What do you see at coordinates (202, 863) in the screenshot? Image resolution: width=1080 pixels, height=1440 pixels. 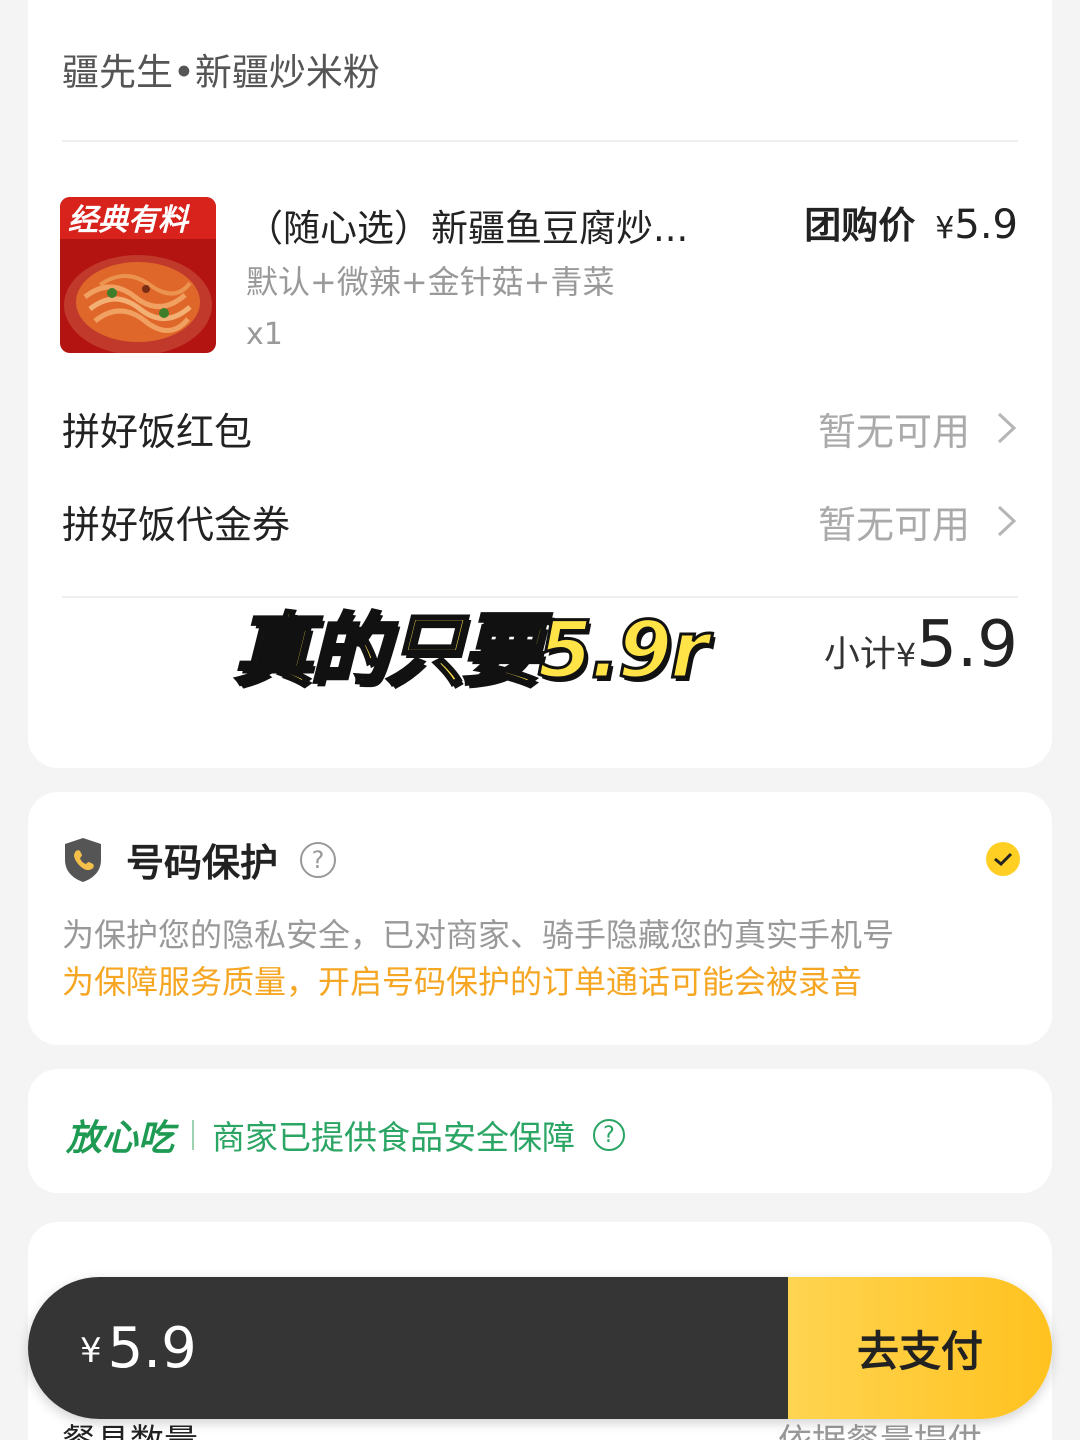 I see `protection-title: 号码保护` at bounding box center [202, 863].